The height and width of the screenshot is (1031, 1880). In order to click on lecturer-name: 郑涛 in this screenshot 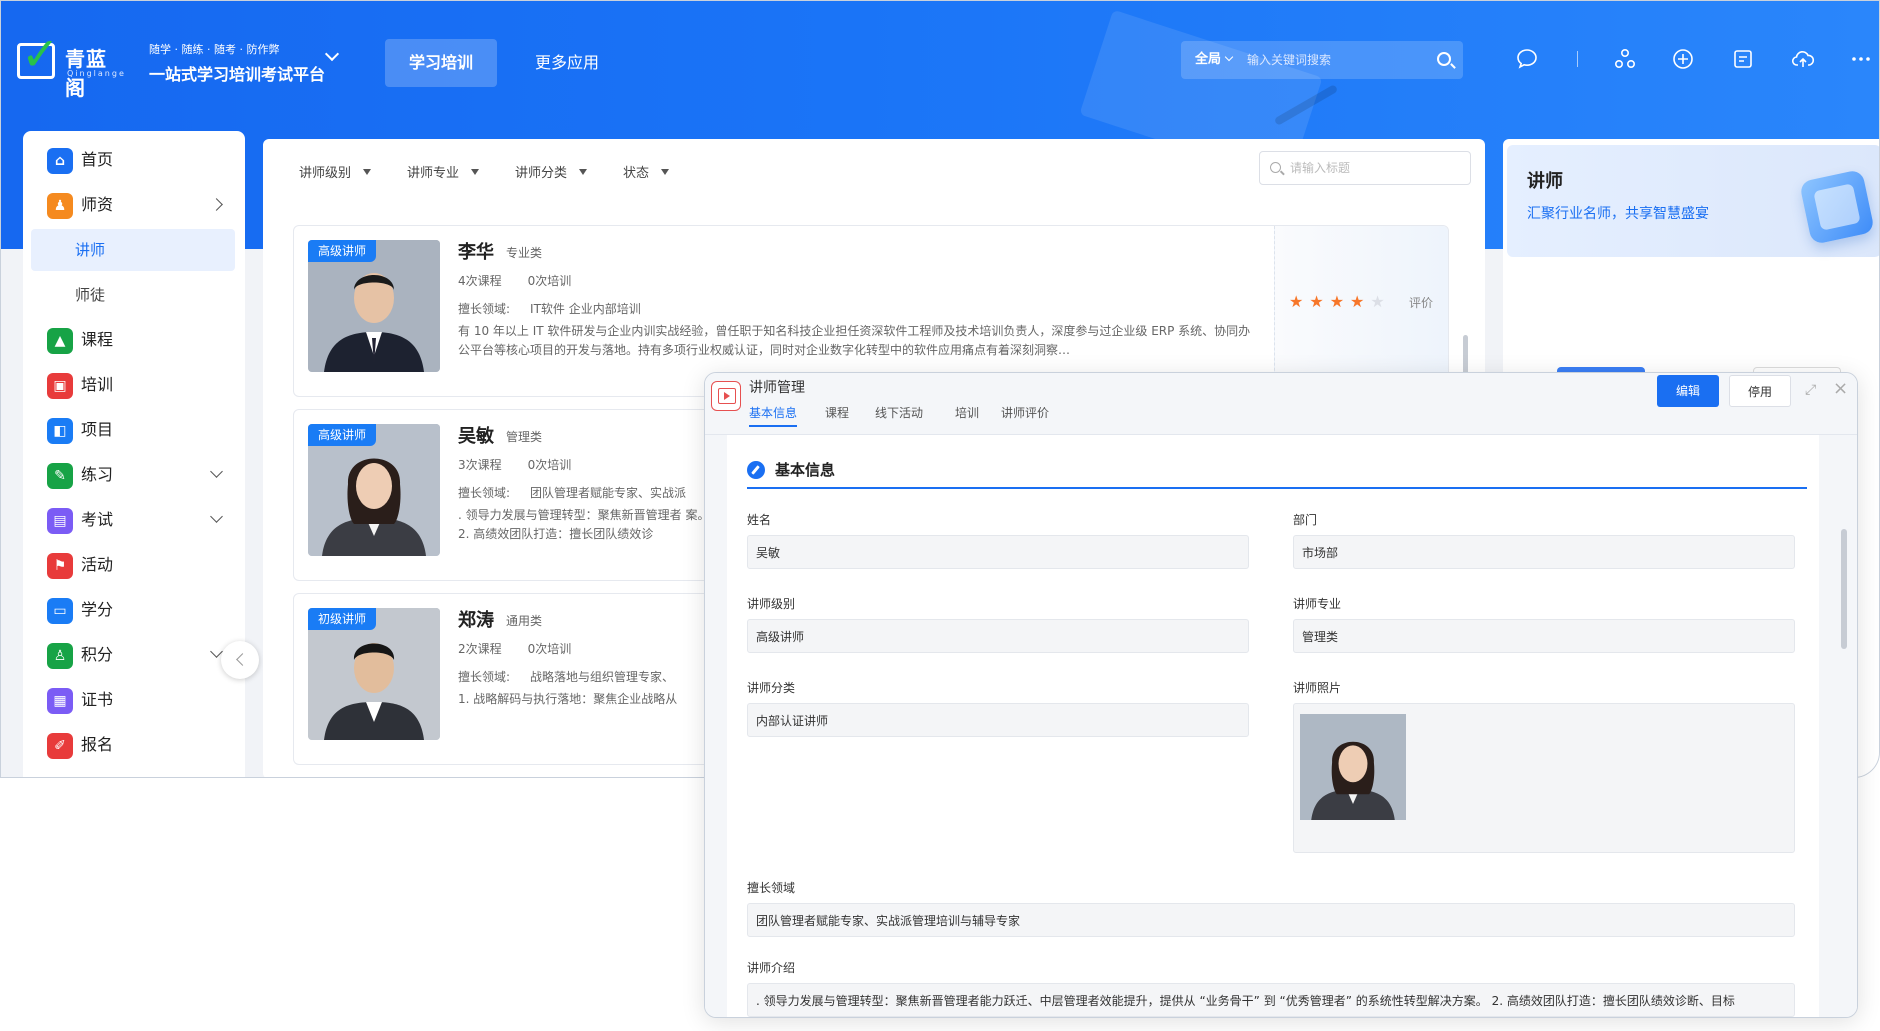, I will do `click(476, 619)`.